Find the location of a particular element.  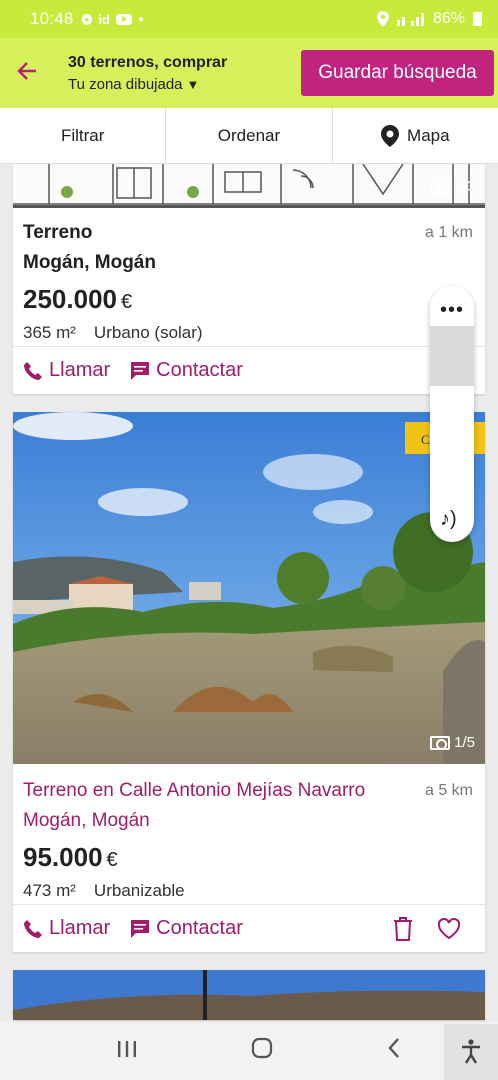

id-label: id is located at coordinates (104, 19).